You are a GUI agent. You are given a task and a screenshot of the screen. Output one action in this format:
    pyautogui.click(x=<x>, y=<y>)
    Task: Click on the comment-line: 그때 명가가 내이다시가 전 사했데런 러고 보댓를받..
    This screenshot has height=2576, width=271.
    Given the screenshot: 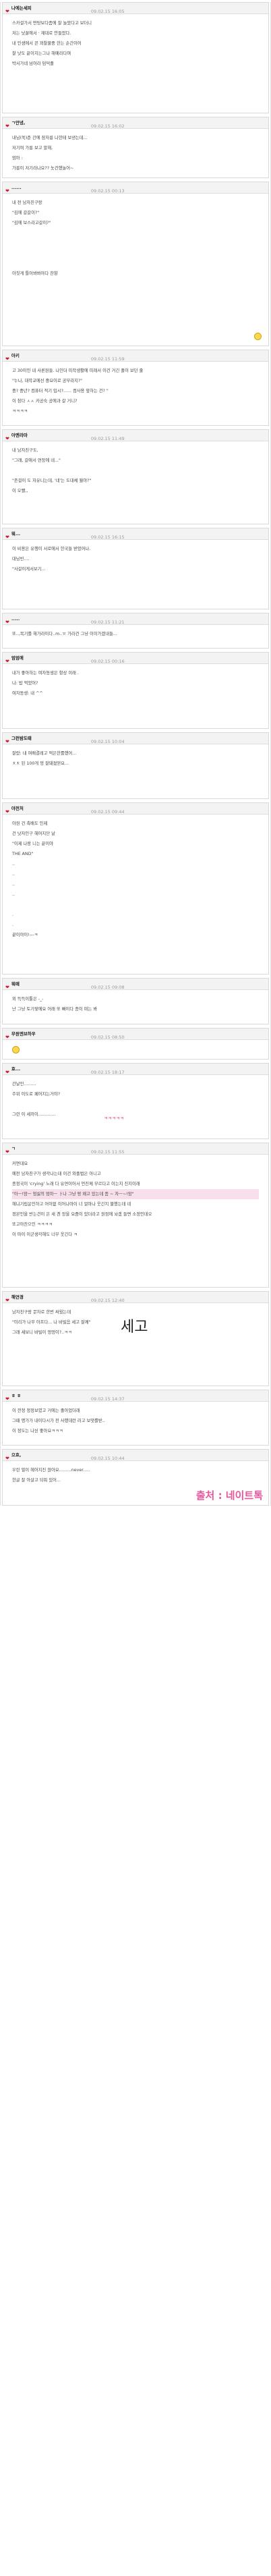 What is the action you would take?
    pyautogui.click(x=58, y=1421)
    